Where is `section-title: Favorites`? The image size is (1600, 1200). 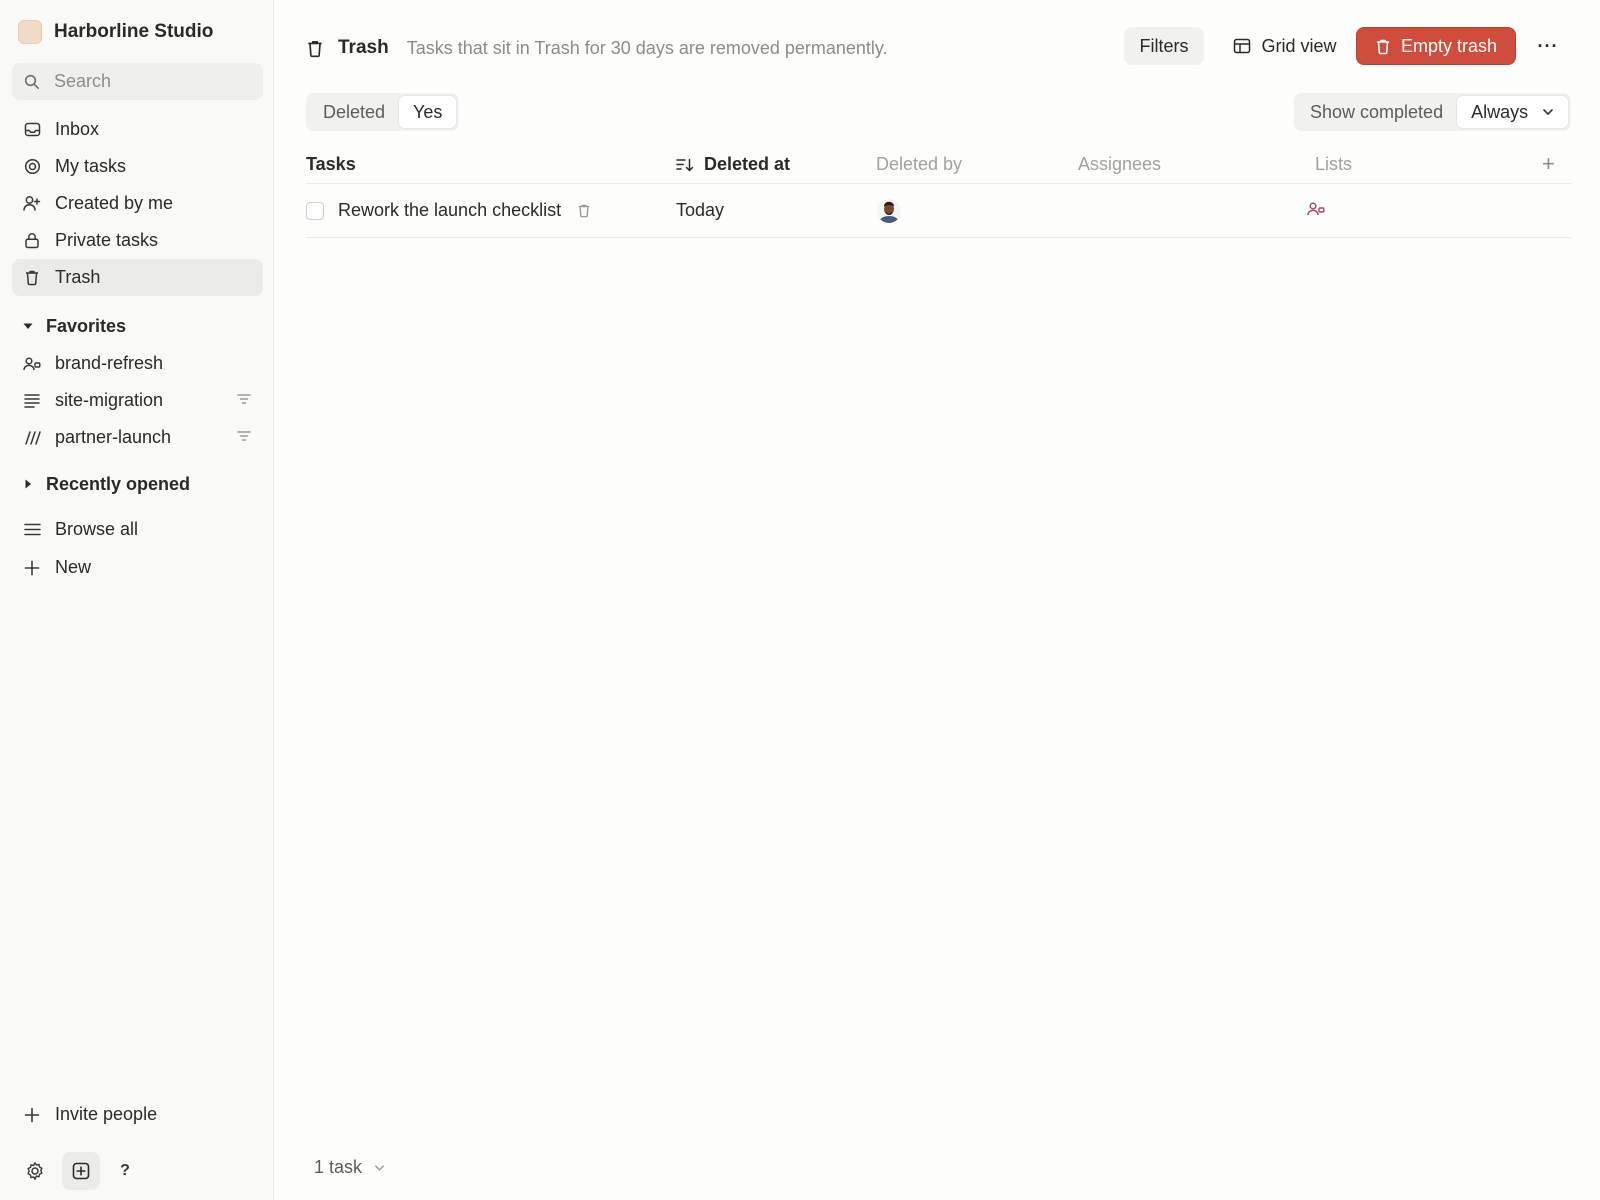 section-title: Favorites is located at coordinates (86, 325).